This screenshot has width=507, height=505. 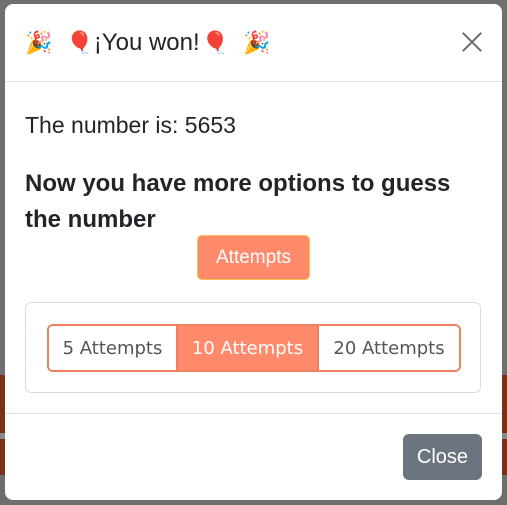 What do you see at coordinates (130, 125) in the screenshot?
I see `number-result: The number is: 5653` at bounding box center [130, 125].